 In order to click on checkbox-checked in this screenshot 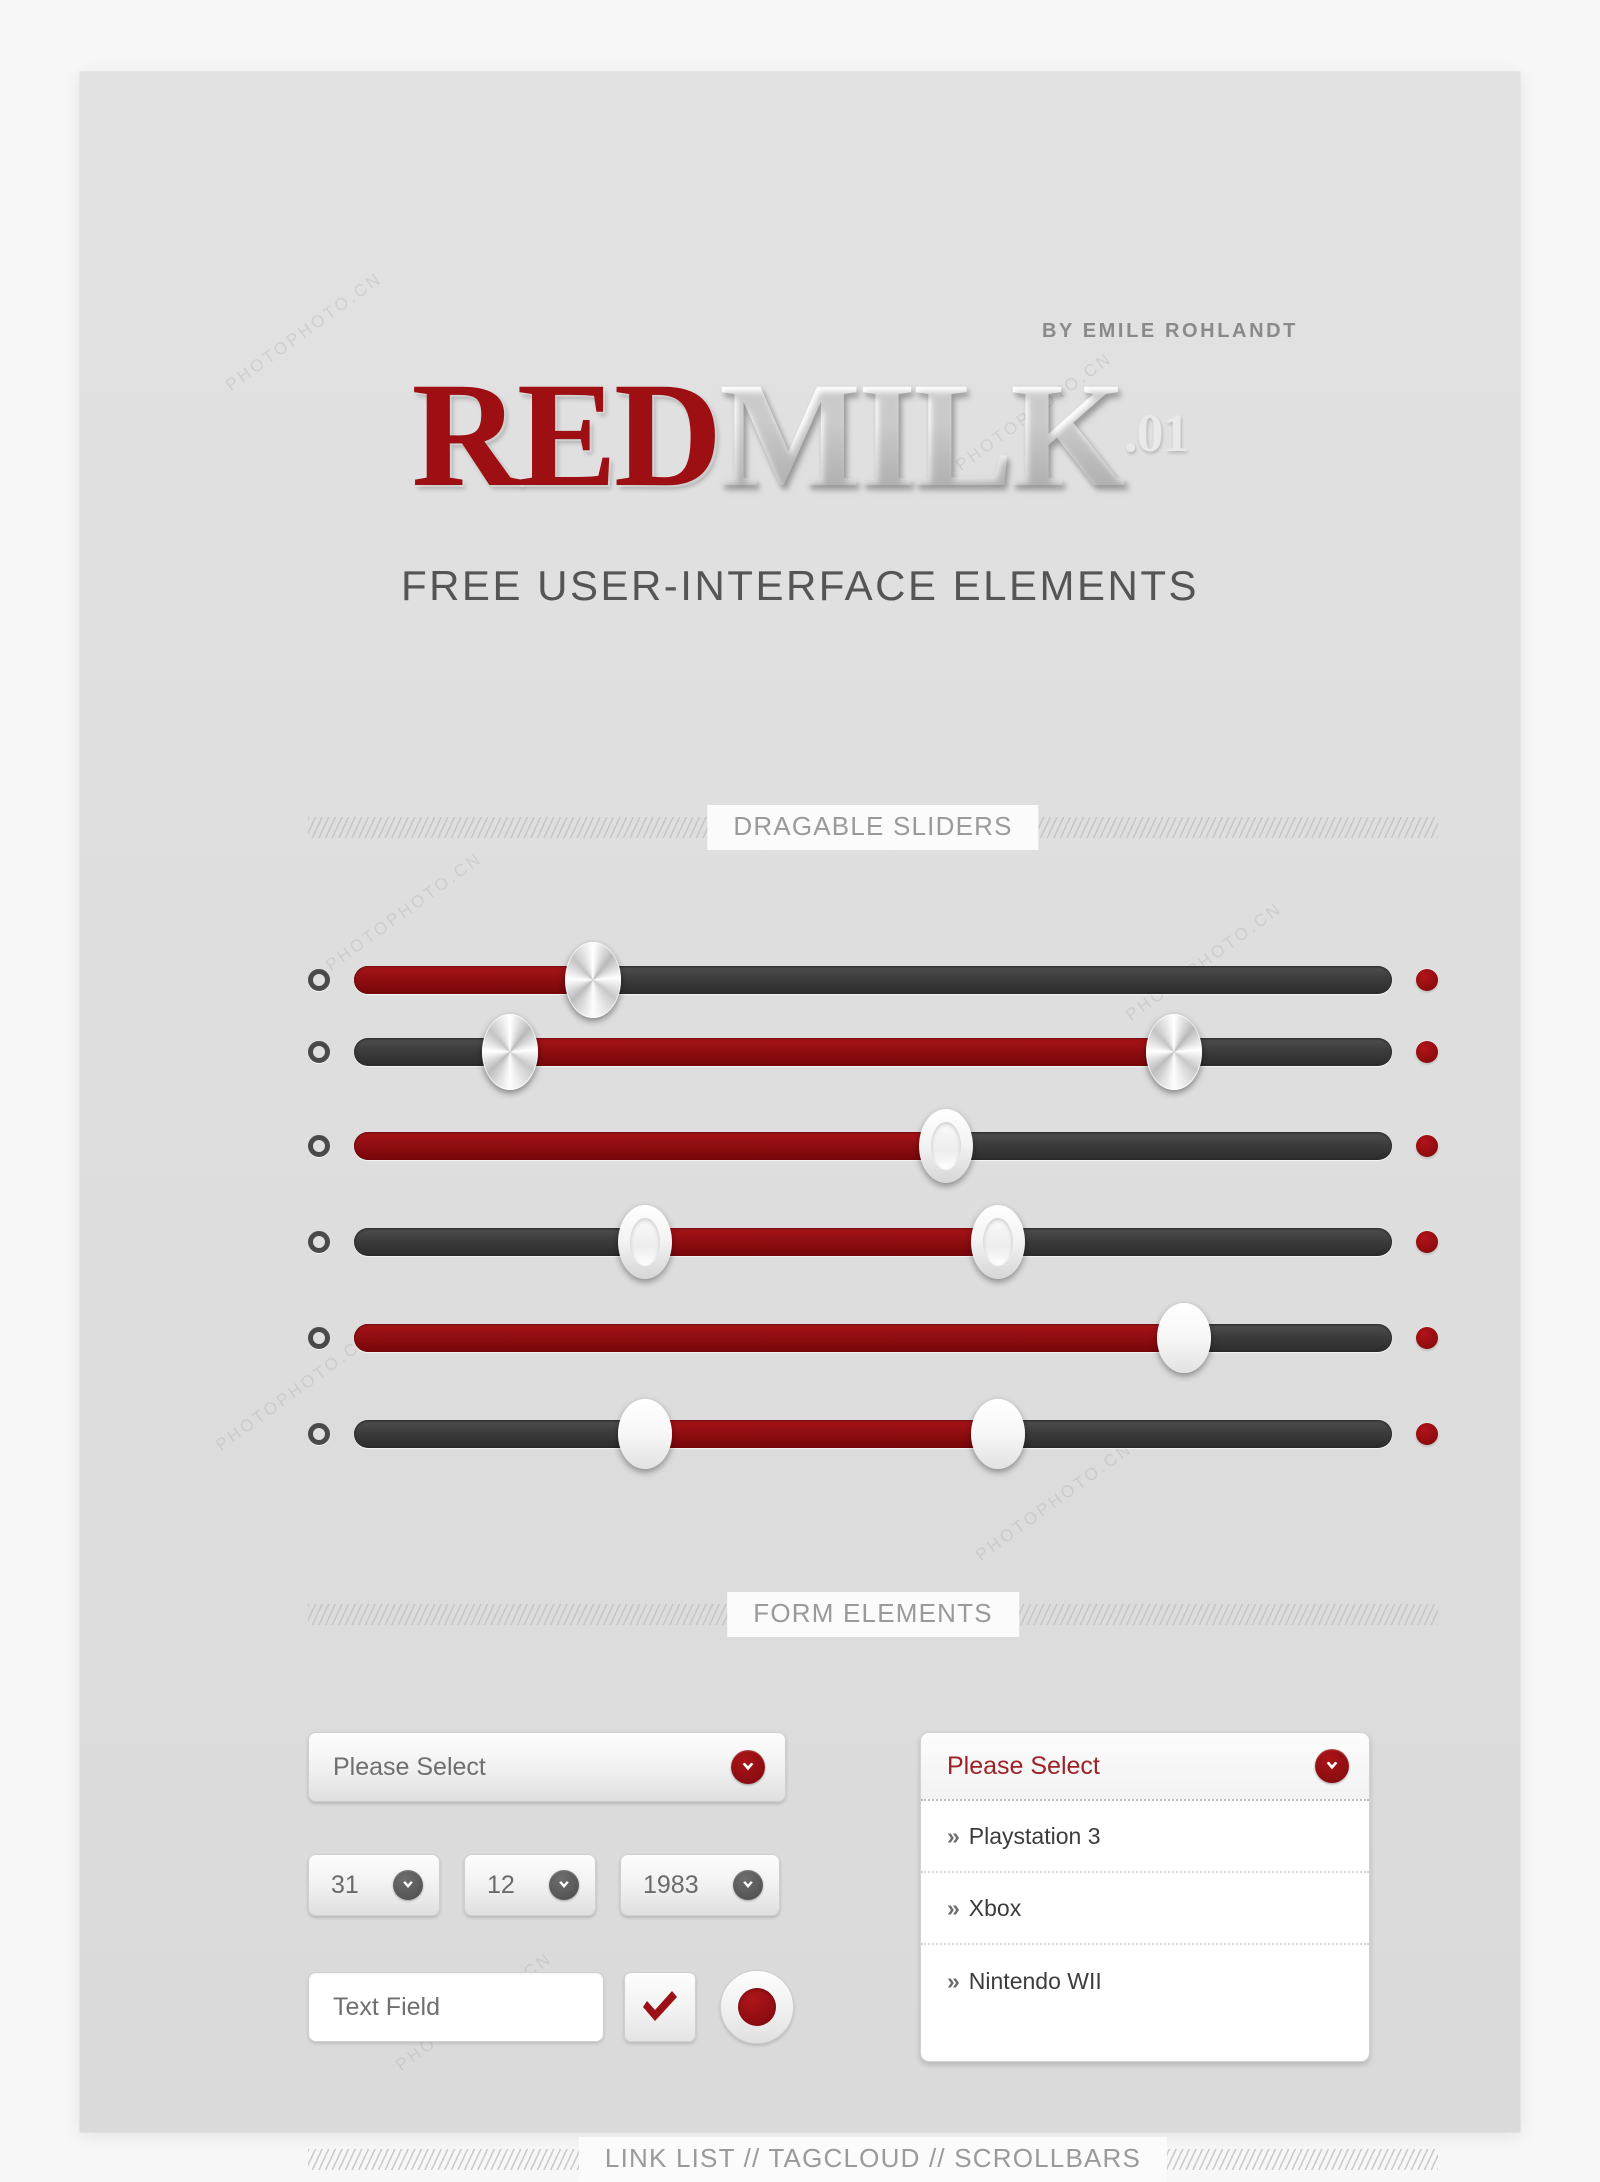, I will do `click(660, 2007)`.